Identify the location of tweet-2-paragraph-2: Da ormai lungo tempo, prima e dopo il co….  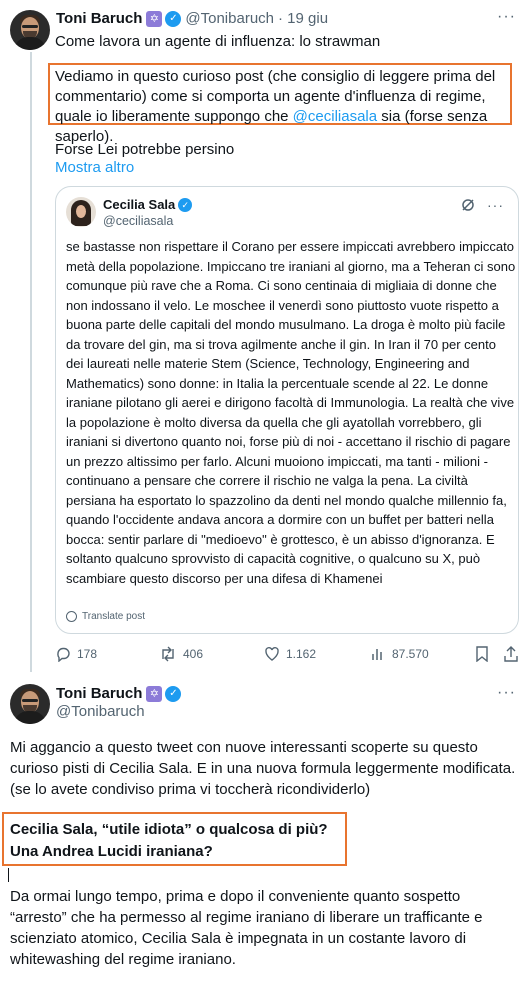
(246, 928).